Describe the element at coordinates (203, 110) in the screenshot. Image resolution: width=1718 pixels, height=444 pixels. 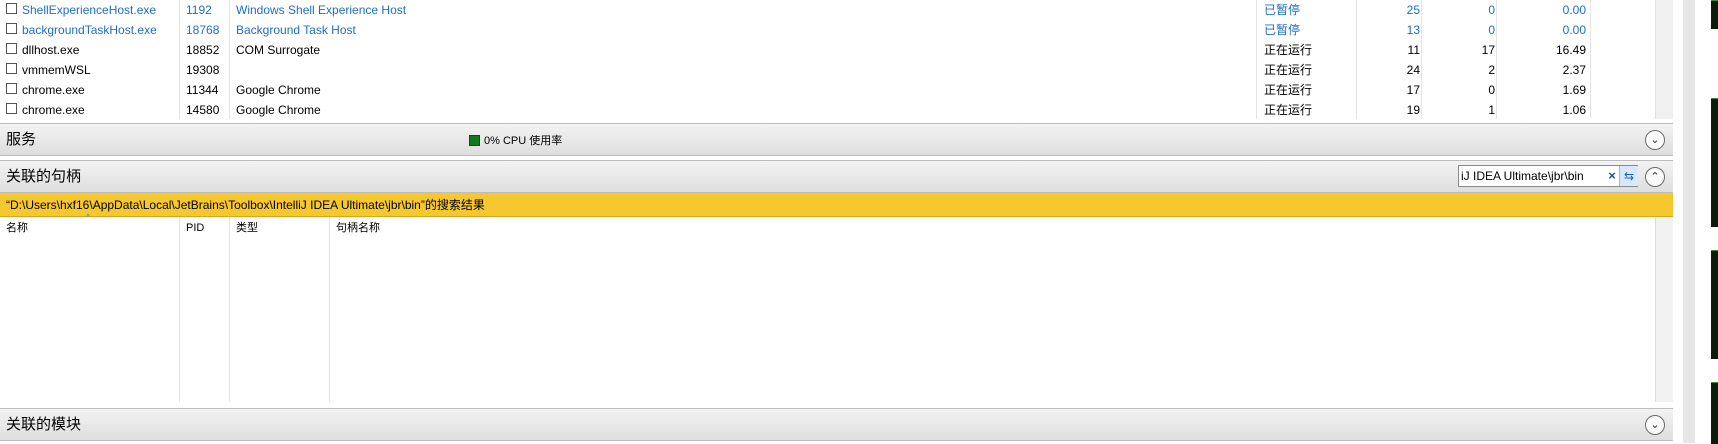
I see `process-pid: 14580` at that location.